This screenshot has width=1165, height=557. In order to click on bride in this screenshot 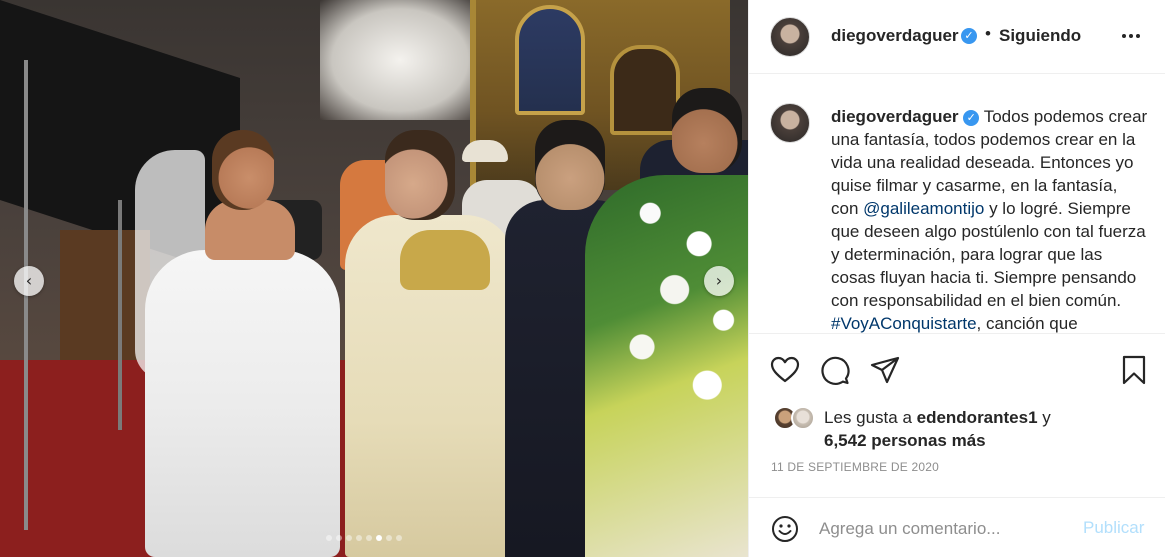, I will do `click(243, 170)`.